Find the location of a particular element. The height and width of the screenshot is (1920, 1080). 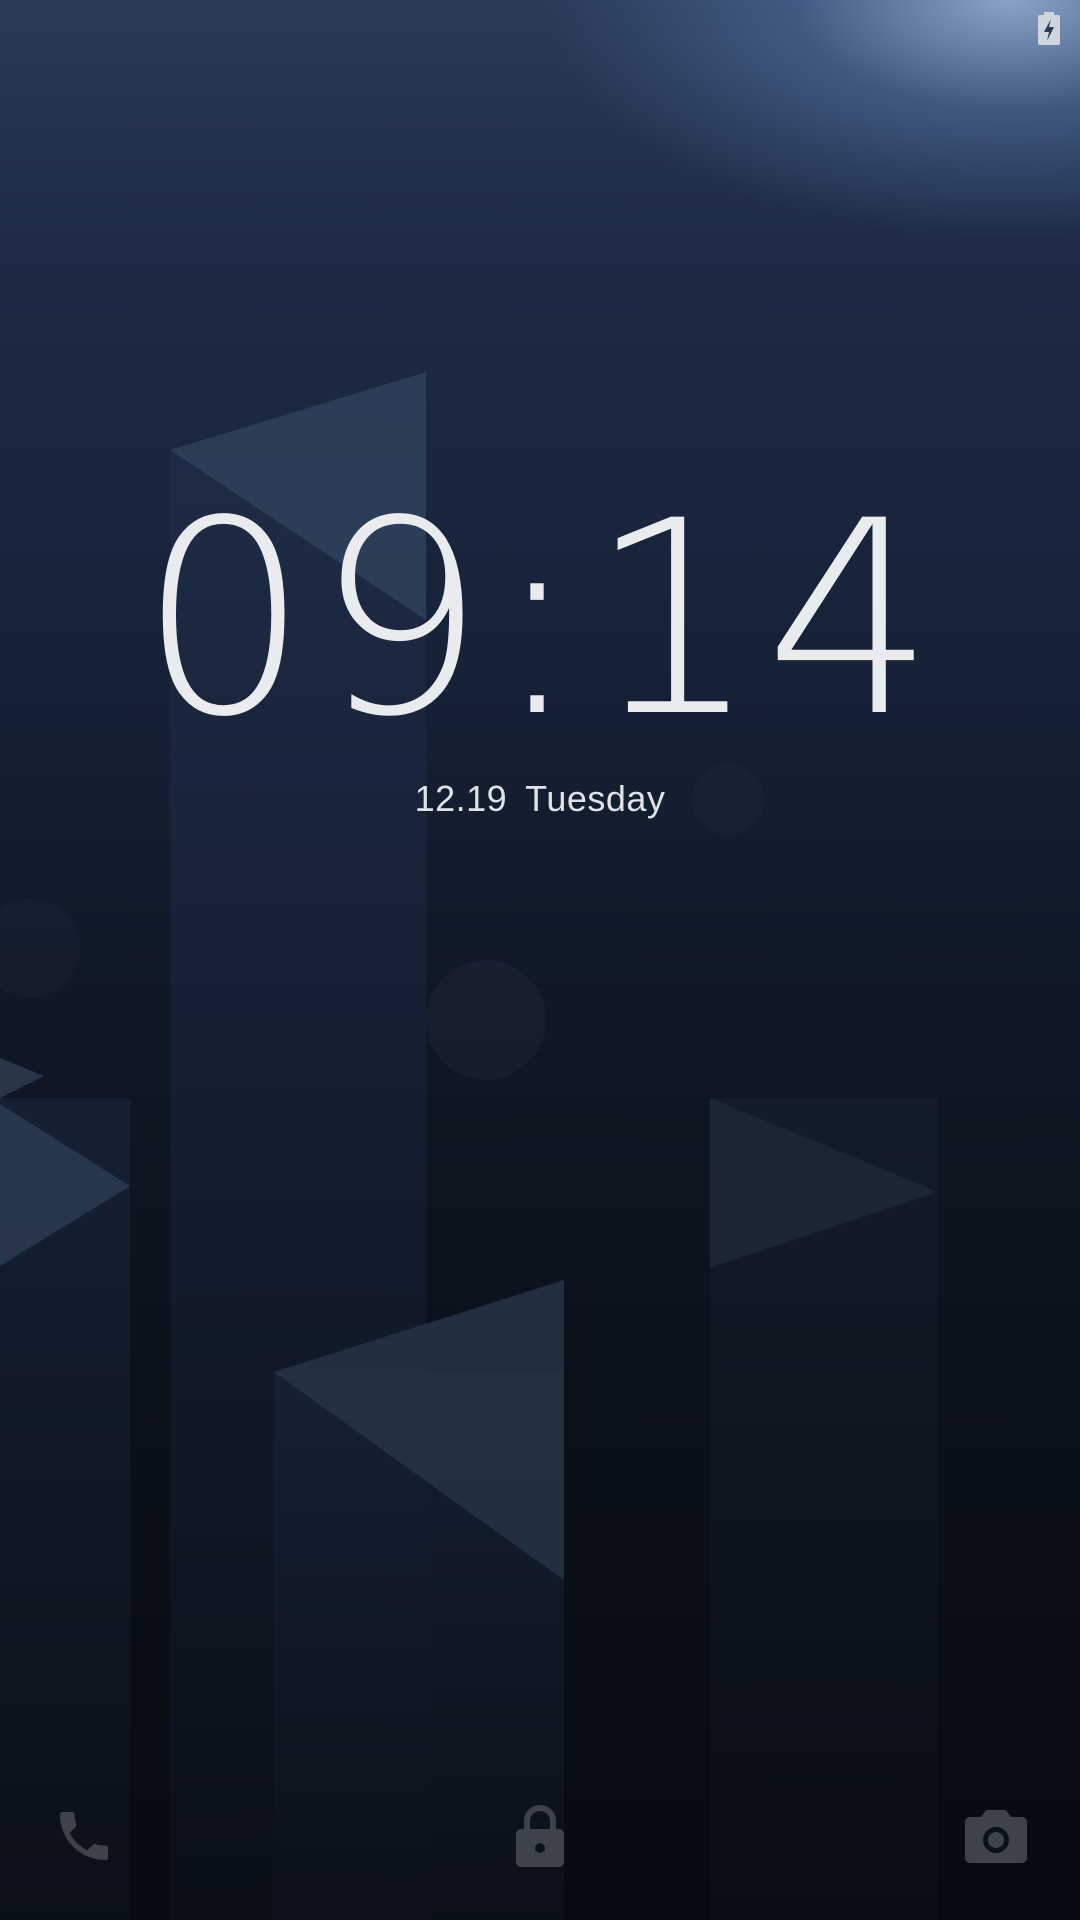

lock-icon is located at coordinates (540, 1836).